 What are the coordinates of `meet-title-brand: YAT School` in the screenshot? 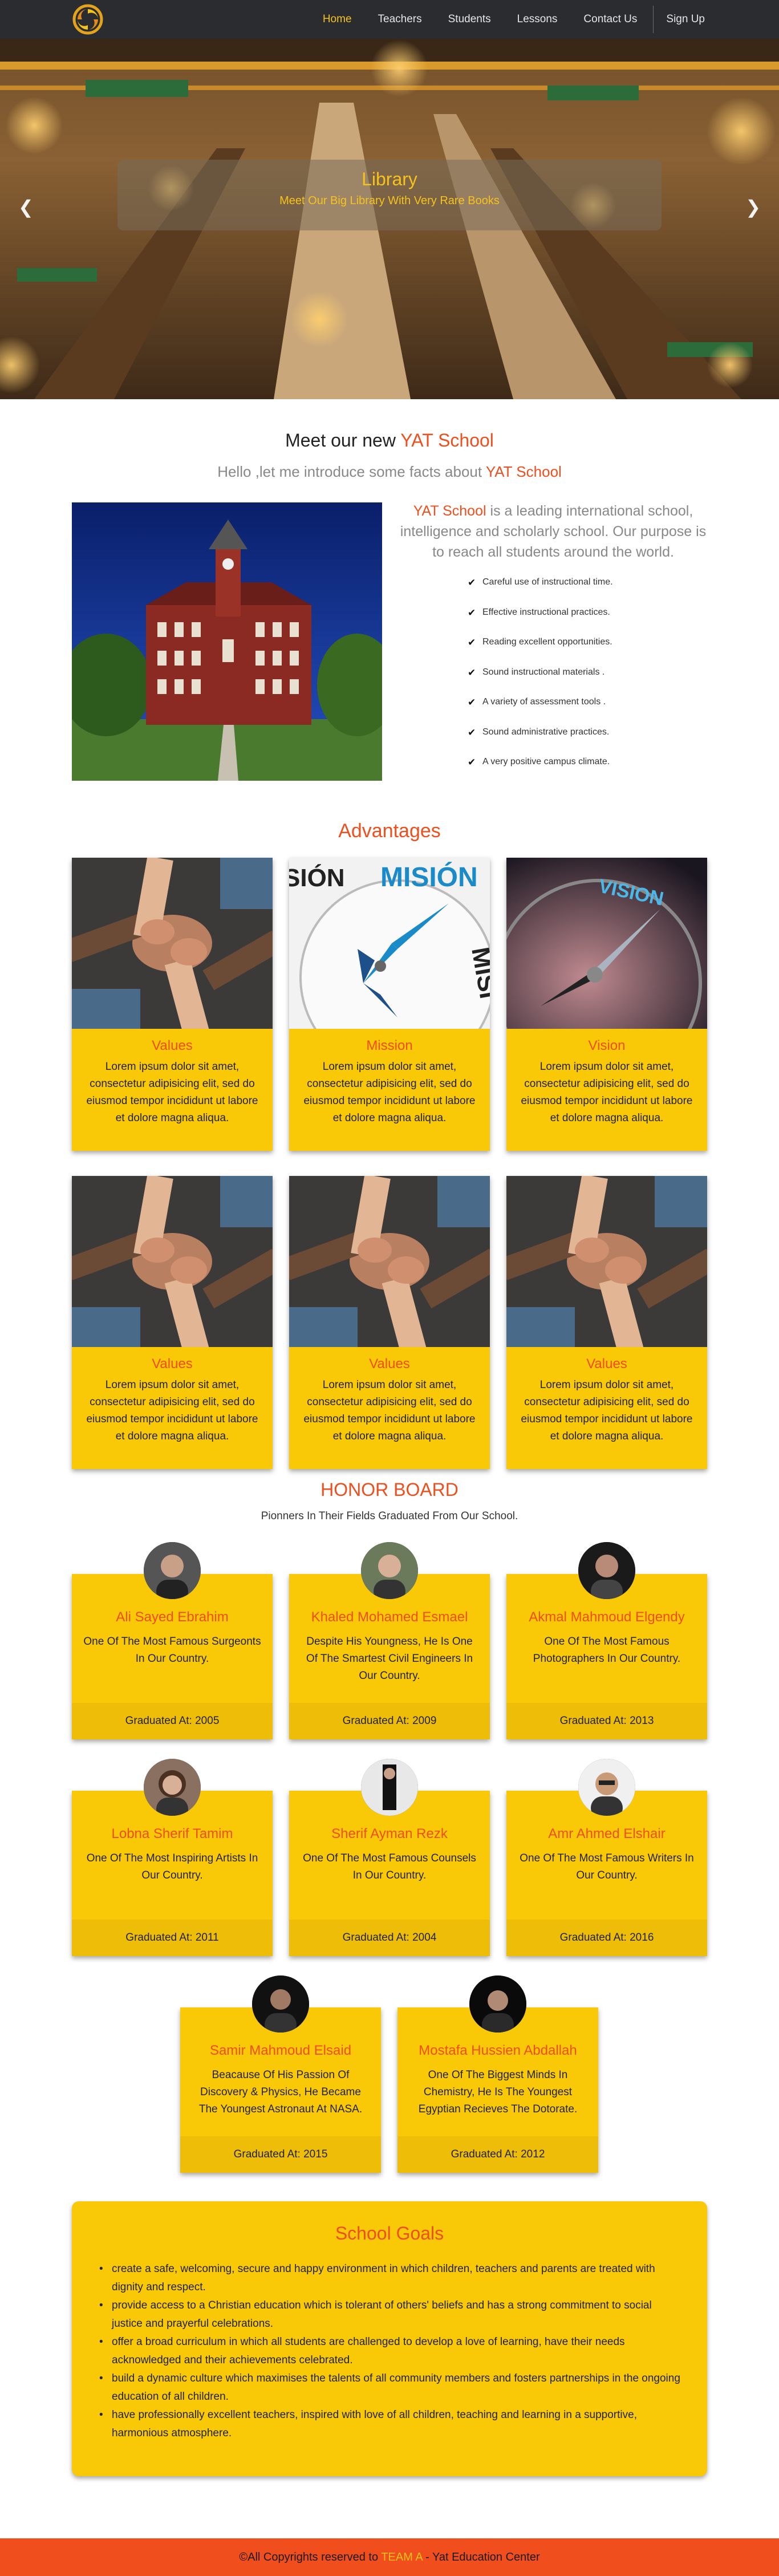 It's located at (447, 440).